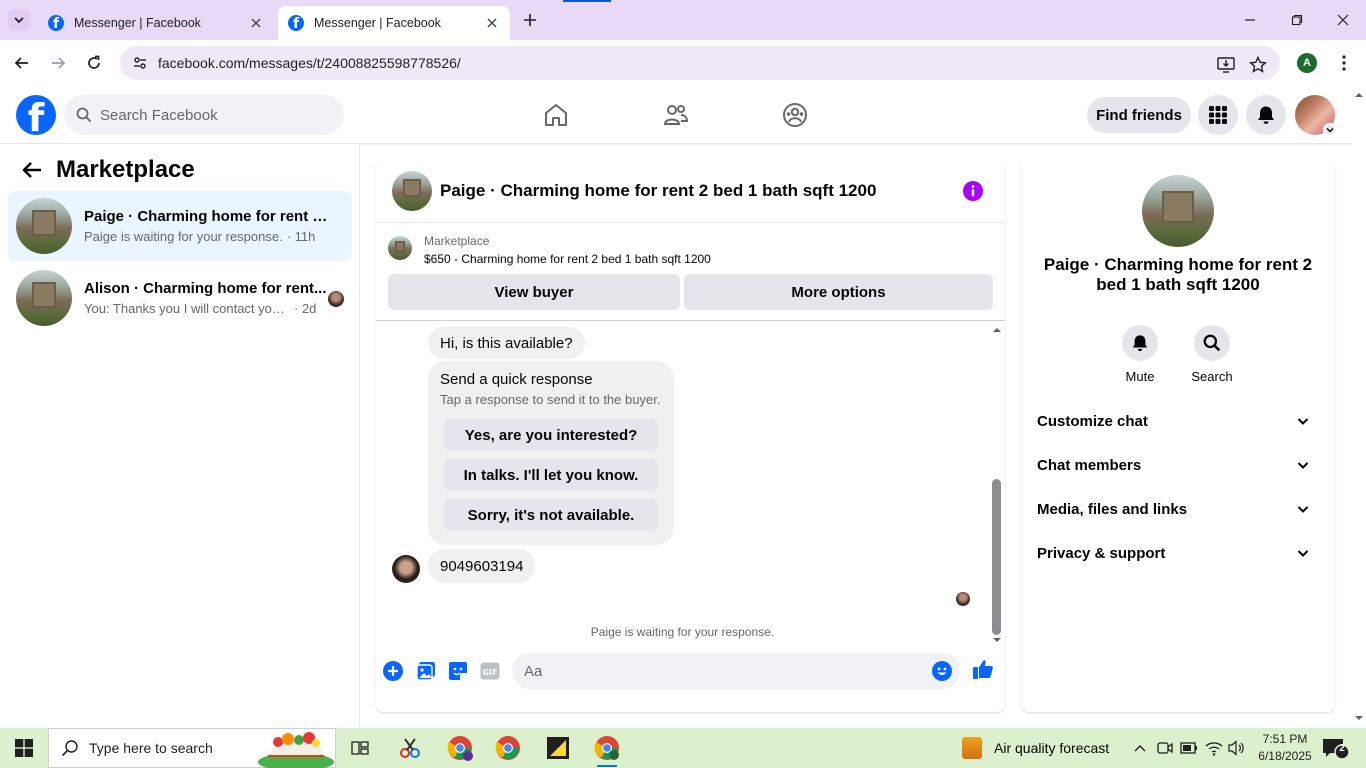  What do you see at coordinates (140, 63) in the screenshot?
I see `site-info-icon` at bounding box center [140, 63].